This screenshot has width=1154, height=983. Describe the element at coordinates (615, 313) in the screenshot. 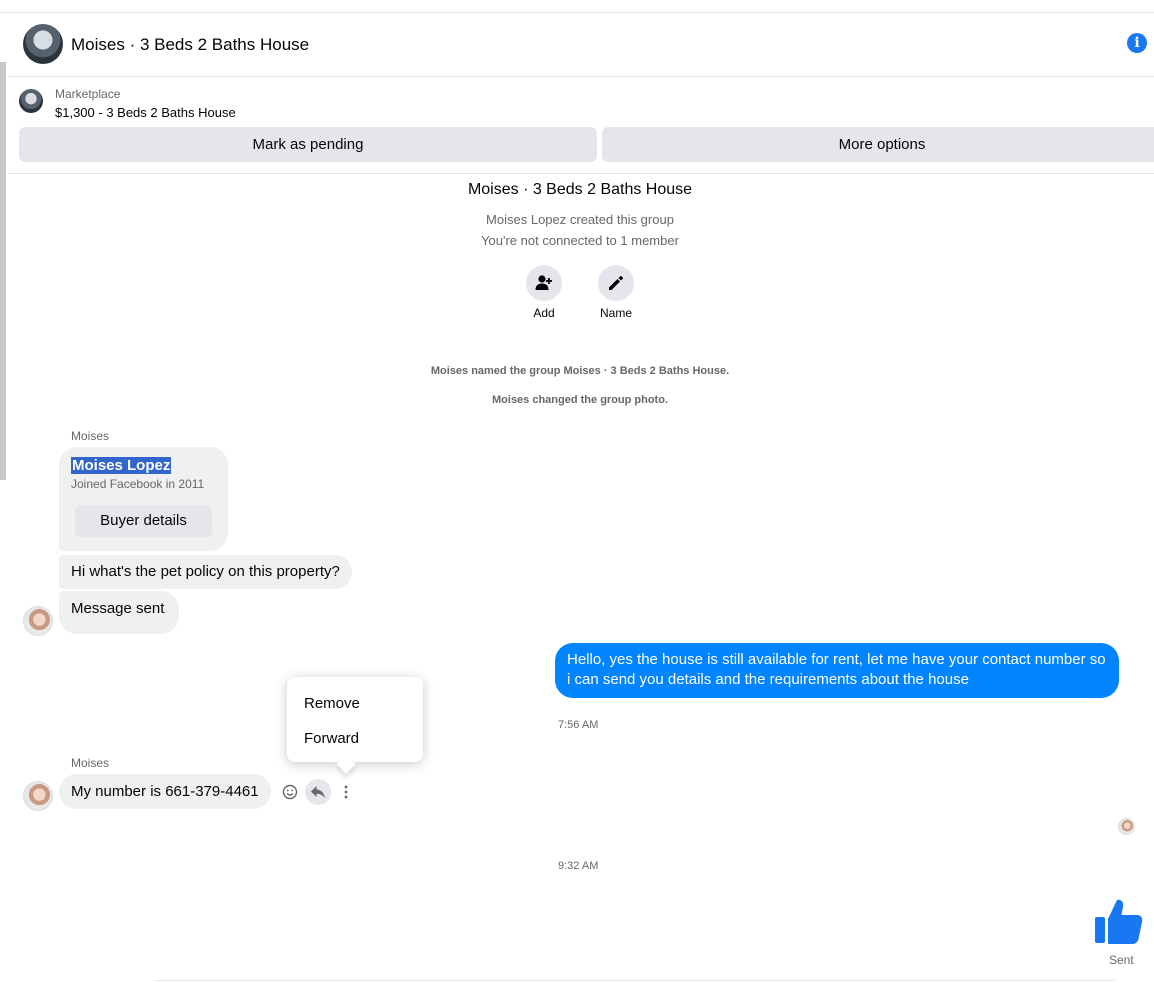

I see `name-label: Name` at that location.